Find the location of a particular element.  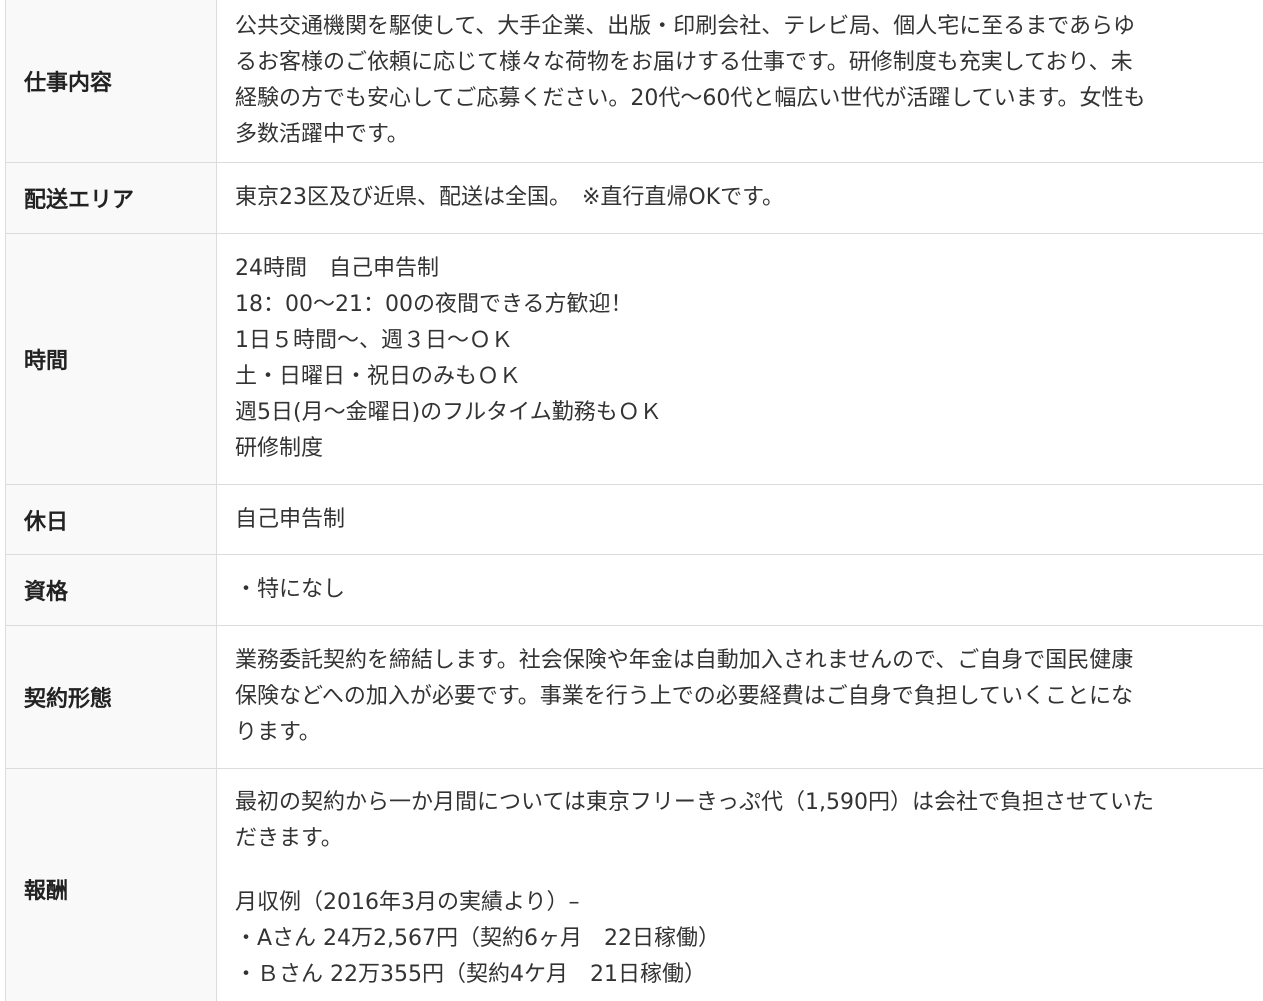

label-job-description: 仕事内容 is located at coordinates (111, 81).